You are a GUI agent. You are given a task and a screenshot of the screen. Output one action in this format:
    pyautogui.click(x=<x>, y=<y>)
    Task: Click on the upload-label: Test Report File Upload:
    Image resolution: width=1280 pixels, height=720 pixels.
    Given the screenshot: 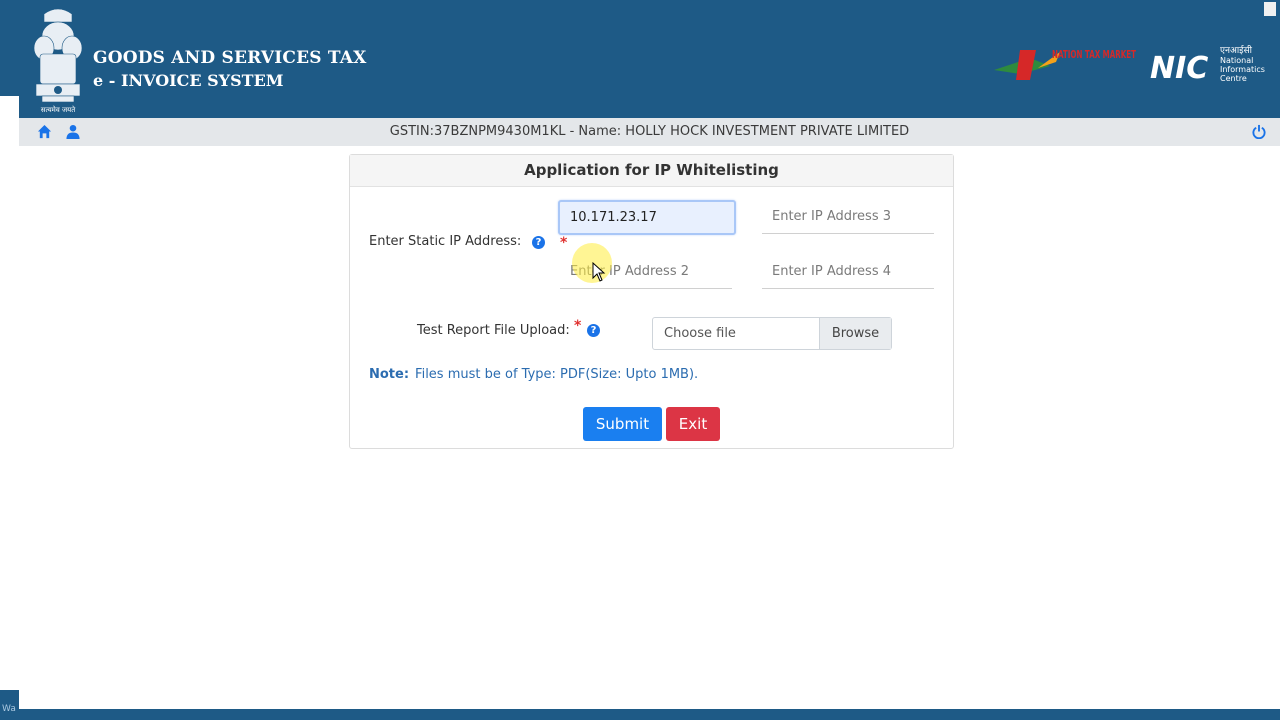 What is the action you would take?
    pyautogui.click(x=493, y=330)
    